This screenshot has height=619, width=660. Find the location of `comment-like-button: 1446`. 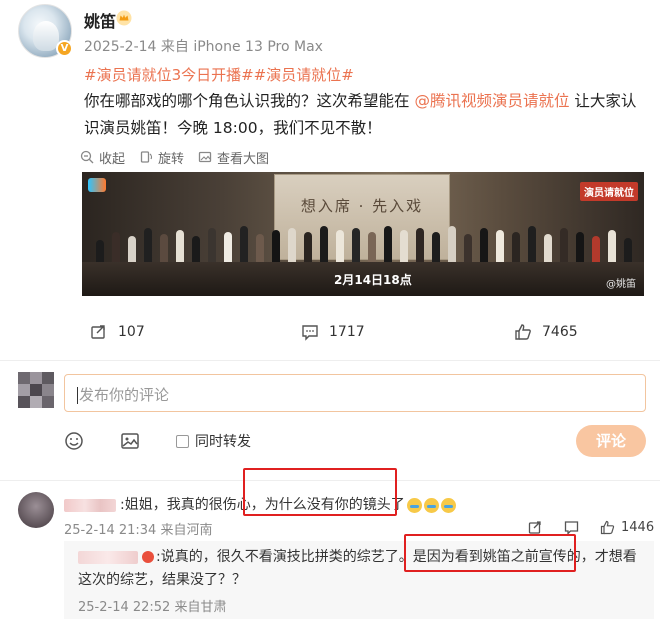

comment-like-button: 1446 is located at coordinates (627, 527).